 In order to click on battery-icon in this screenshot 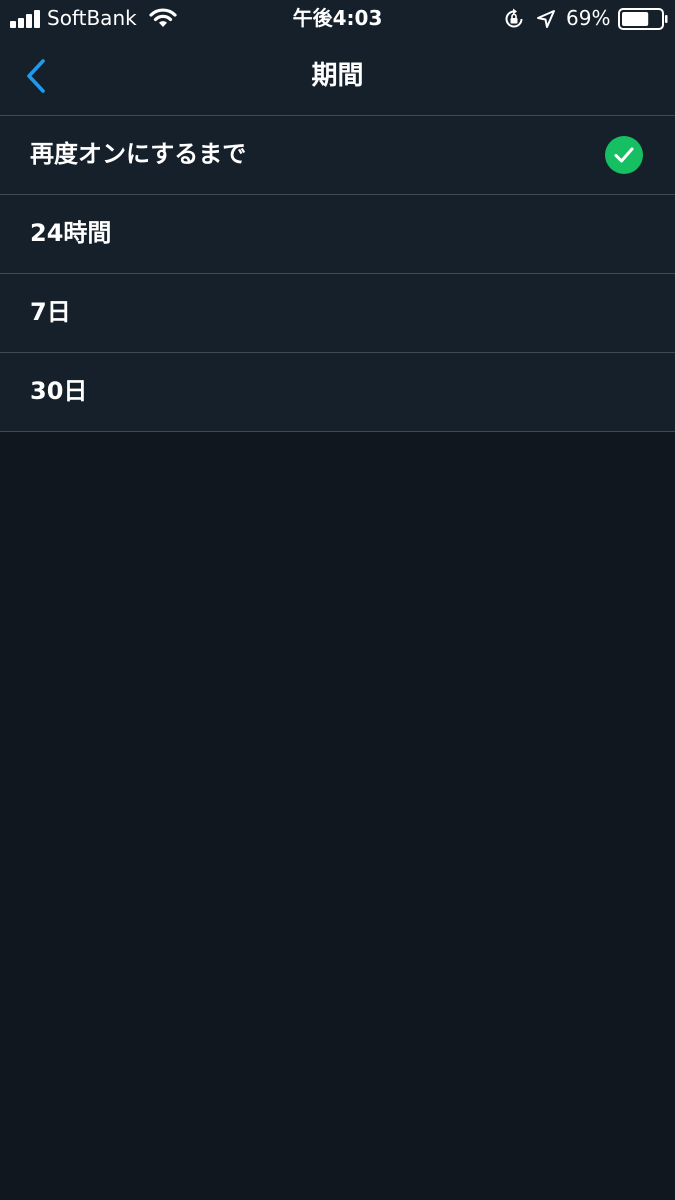, I will do `click(643, 19)`.